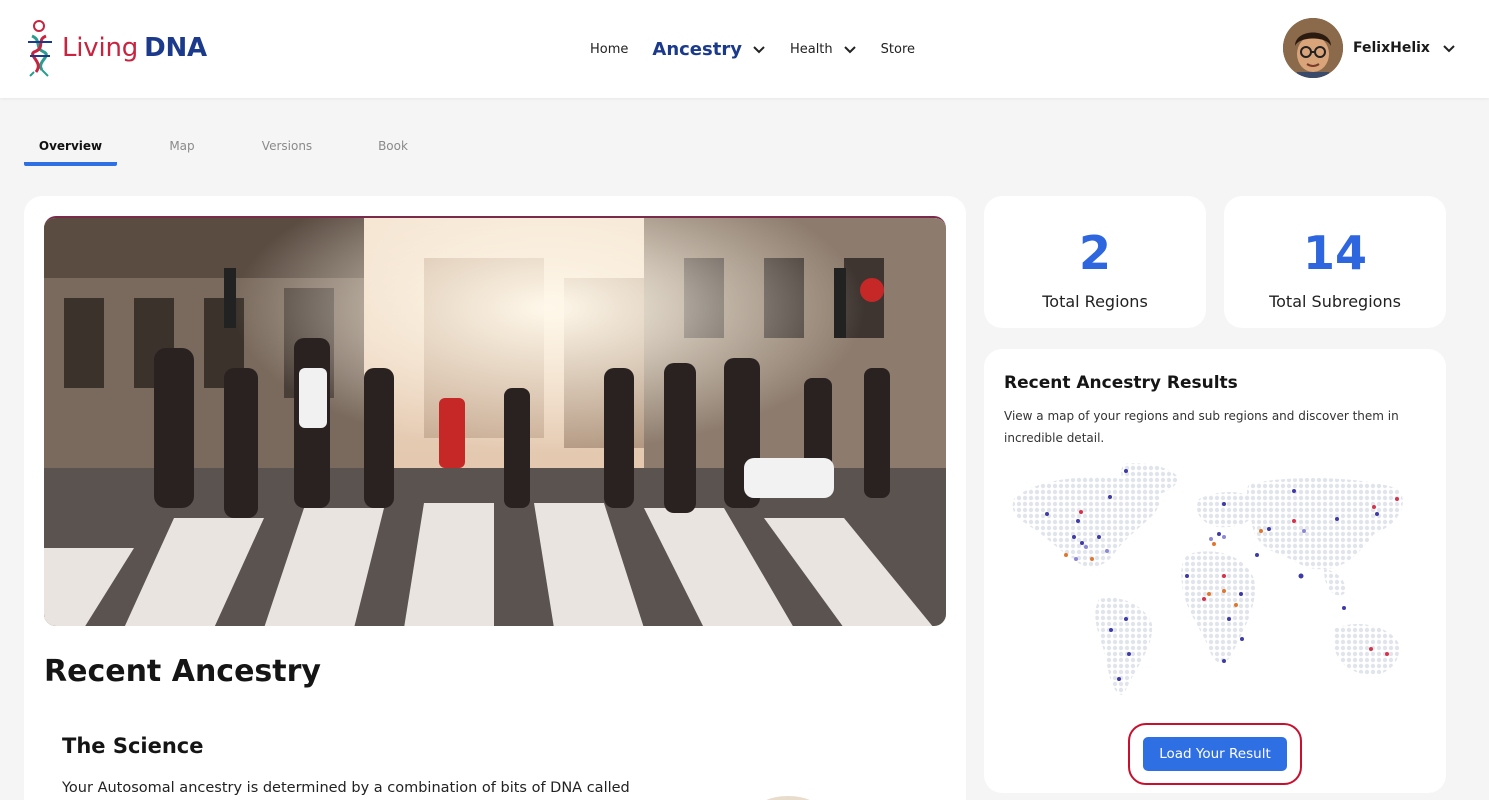 The height and width of the screenshot is (800, 1489). I want to click on load-your-result-button: Load Your Result, so click(1215, 754).